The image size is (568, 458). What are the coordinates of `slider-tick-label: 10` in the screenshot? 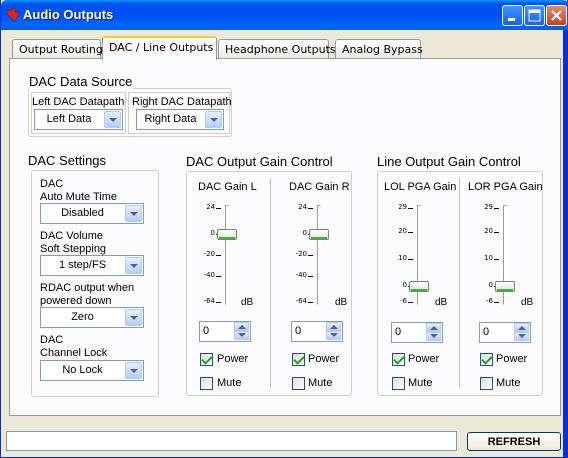 It's located at (488, 258).